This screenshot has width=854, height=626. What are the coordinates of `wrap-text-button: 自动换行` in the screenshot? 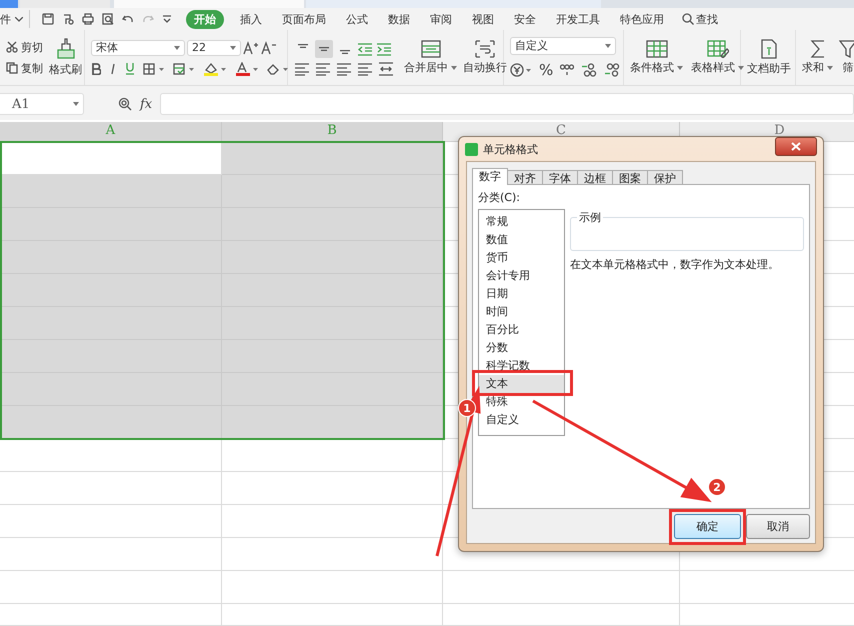 It's located at (485, 67).